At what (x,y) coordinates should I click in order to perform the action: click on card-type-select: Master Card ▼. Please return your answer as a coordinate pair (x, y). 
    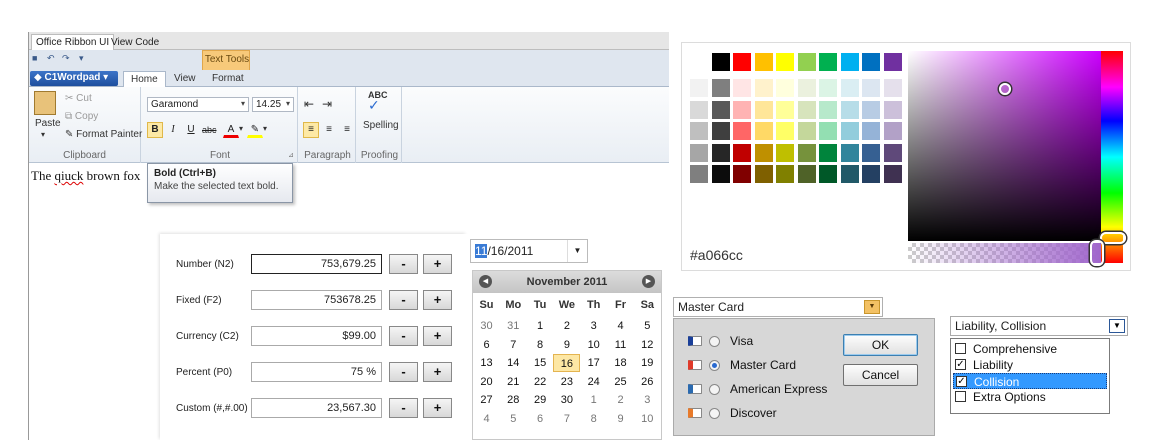
    Looking at the image, I should click on (778, 307).